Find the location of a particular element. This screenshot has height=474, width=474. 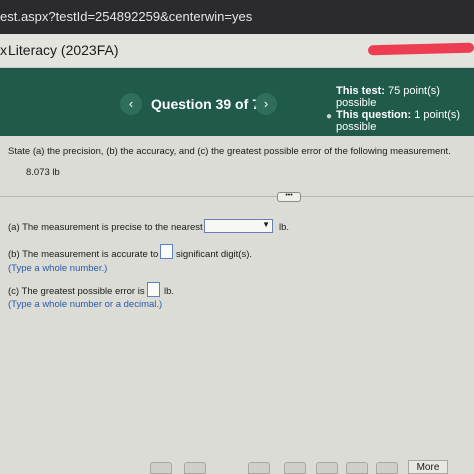

accuracy-input is located at coordinates (166, 251).